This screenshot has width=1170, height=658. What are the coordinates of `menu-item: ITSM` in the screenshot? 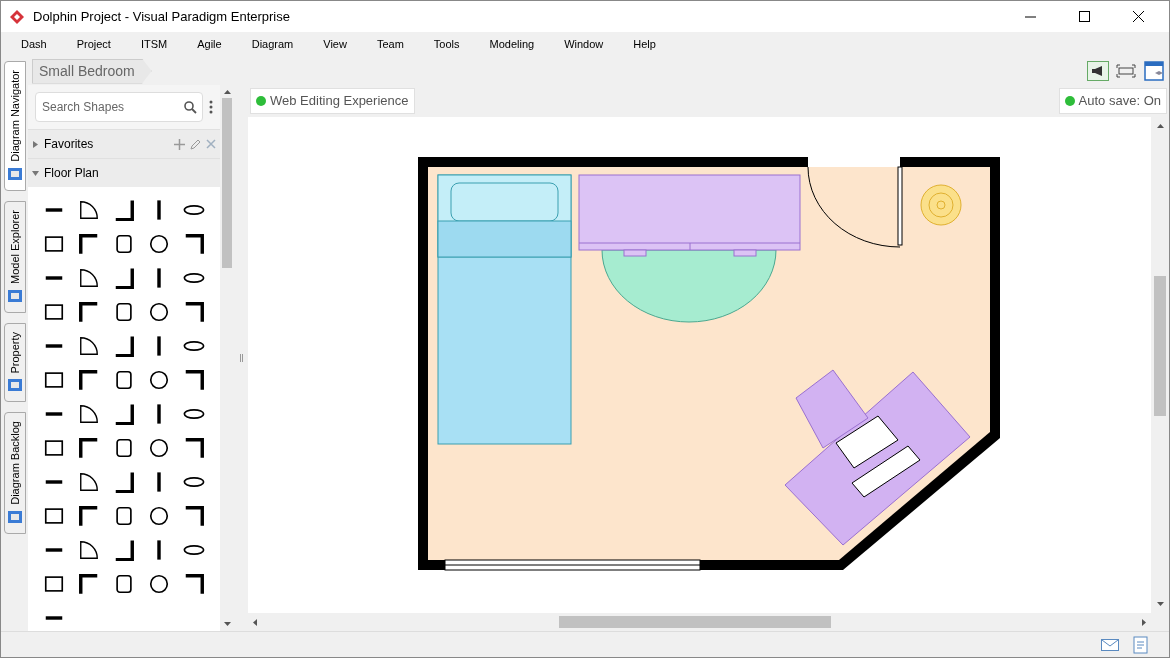 It's located at (154, 44).